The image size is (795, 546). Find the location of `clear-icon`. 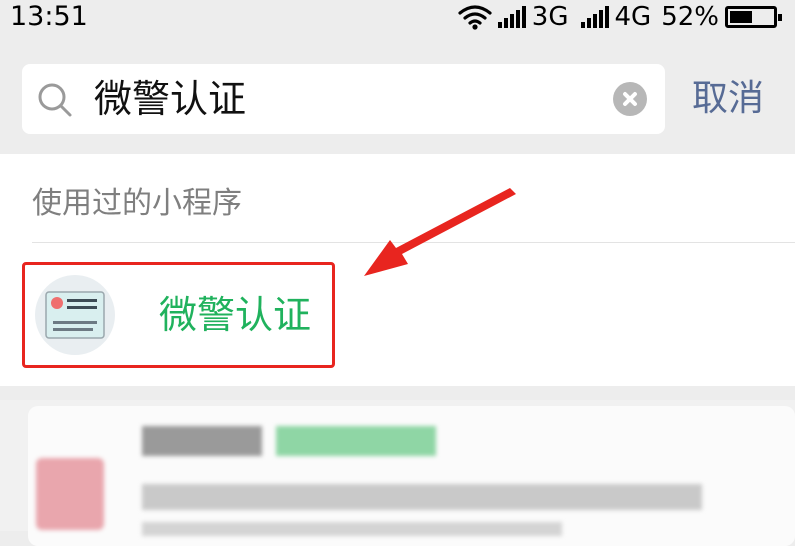

clear-icon is located at coordinates (630, 99).